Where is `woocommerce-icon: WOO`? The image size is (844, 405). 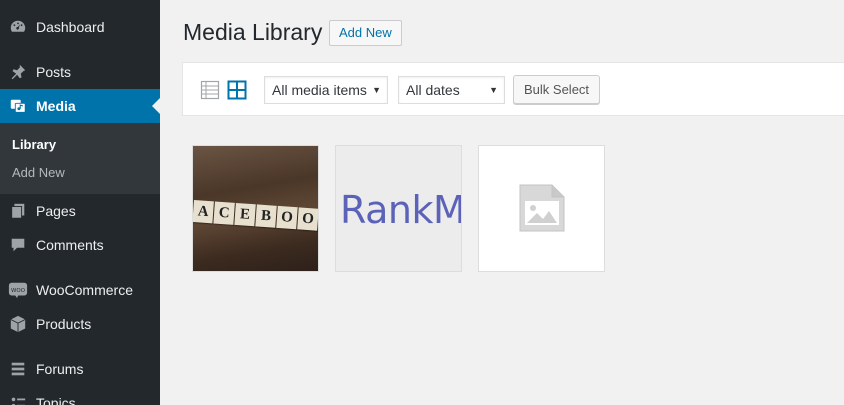
woocommerce-icon: WOO is located at coordinates (18, 290).